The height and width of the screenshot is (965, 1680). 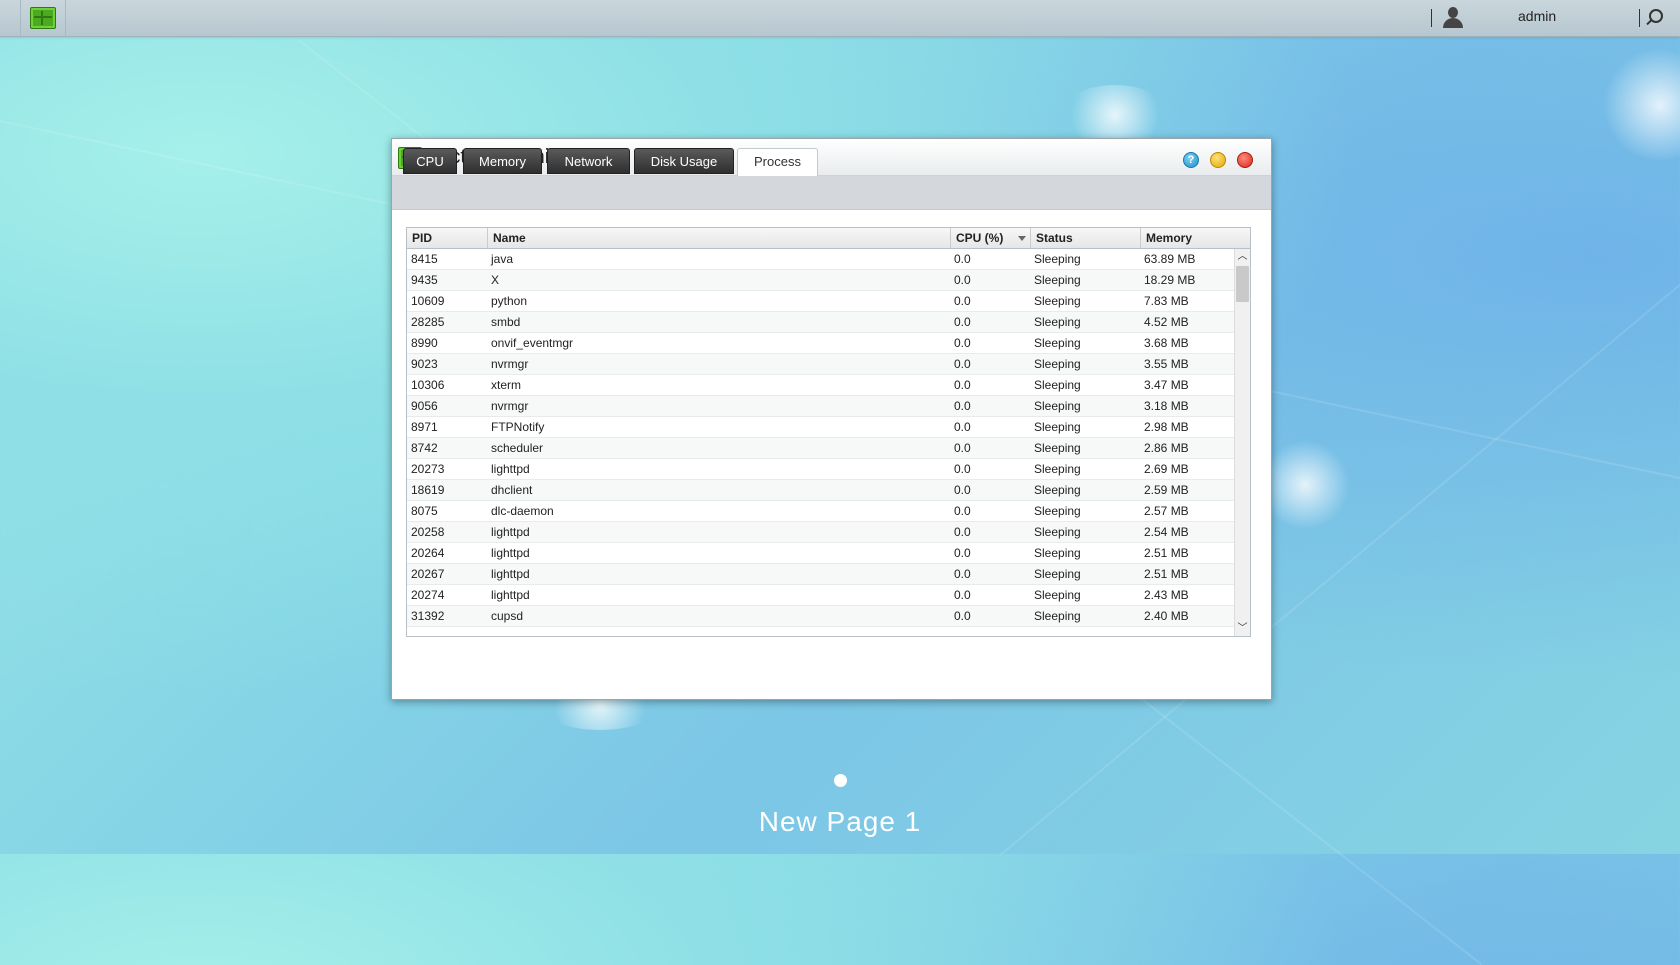 What do you see at coordinates (820, 469) in the screenshot?
I see `table-row: 20273 lighttpd 0.0 Sleeping 2.69 MB` at bounding box center [820, 469].